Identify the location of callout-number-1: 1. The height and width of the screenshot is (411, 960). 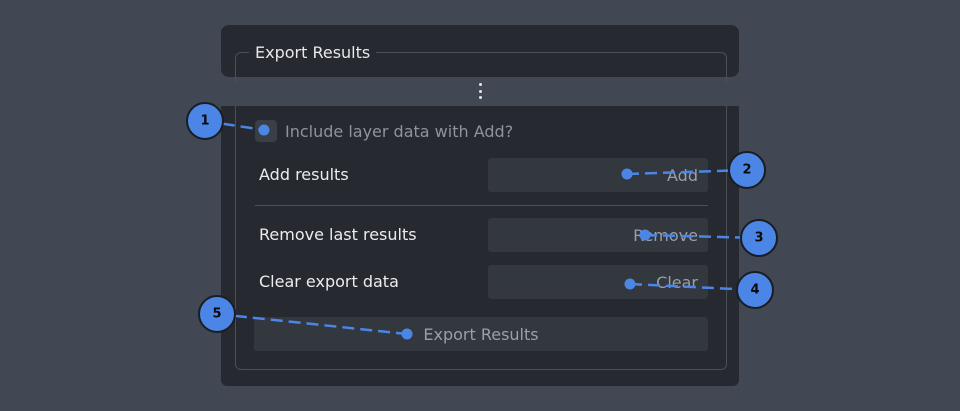
(204, 121).